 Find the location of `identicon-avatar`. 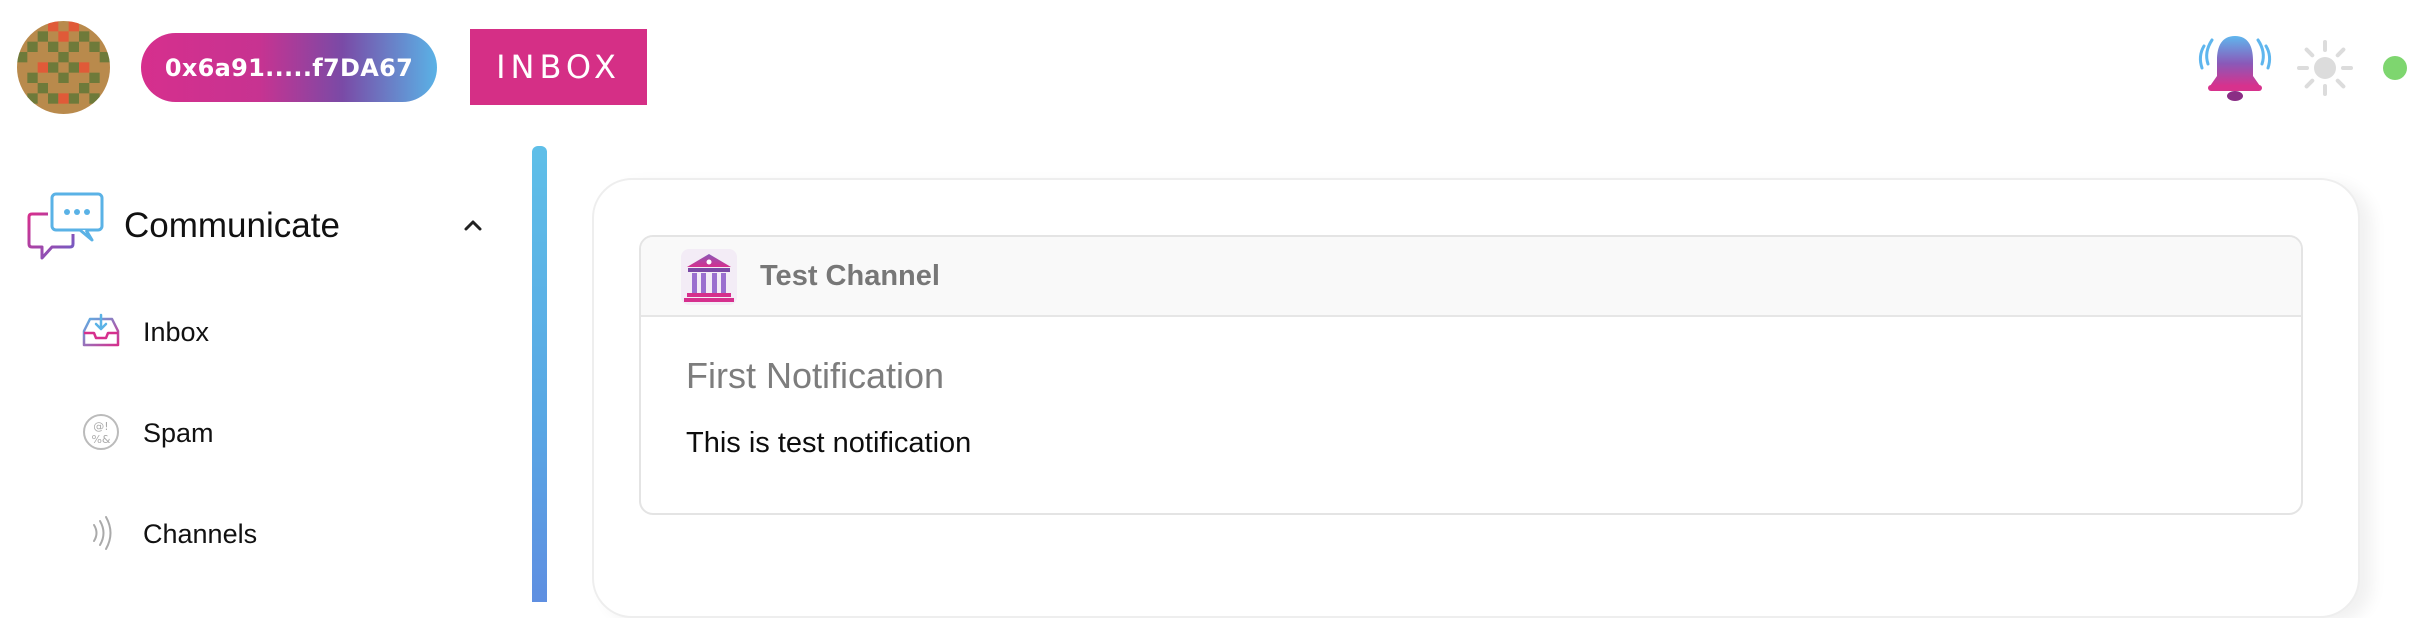

identicon-avatar is located at coordinates (63, 67).